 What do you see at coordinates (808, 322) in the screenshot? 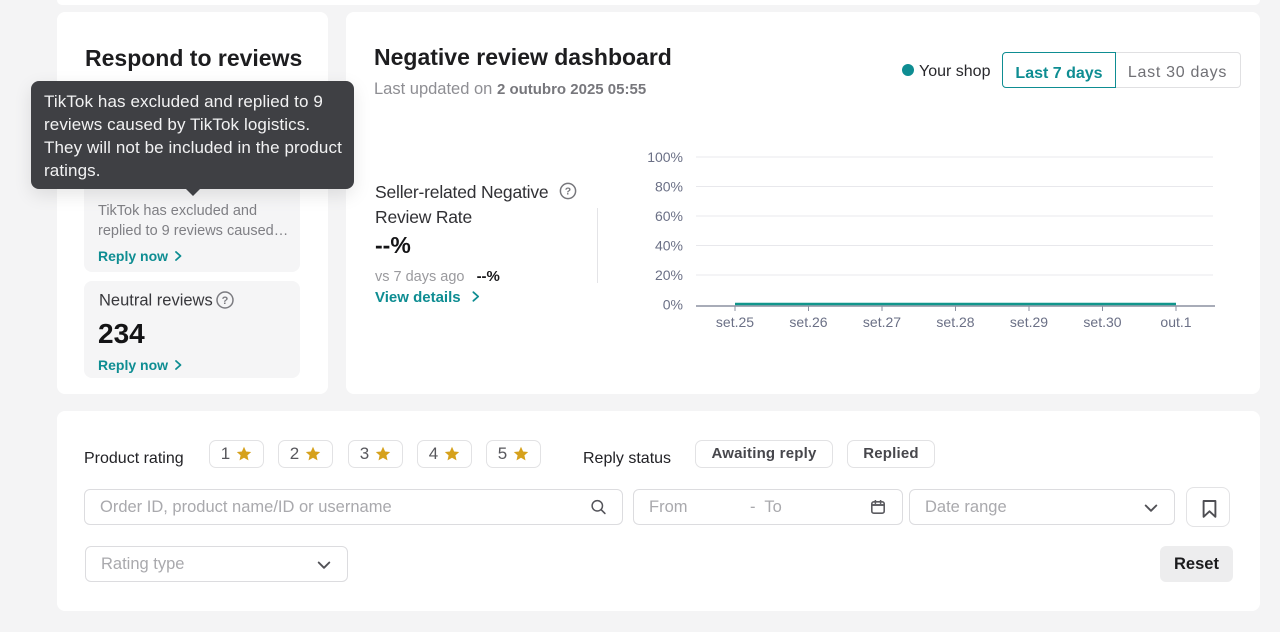
I see `svg-text: set.26` at bounding box center [808, 322].